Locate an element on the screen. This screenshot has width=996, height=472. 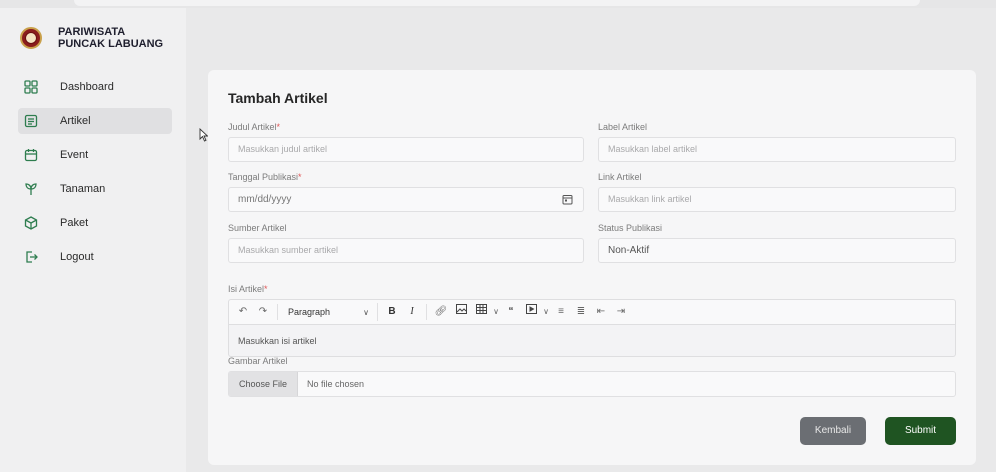
bold-icon: B is located at coordinates (392, 312).